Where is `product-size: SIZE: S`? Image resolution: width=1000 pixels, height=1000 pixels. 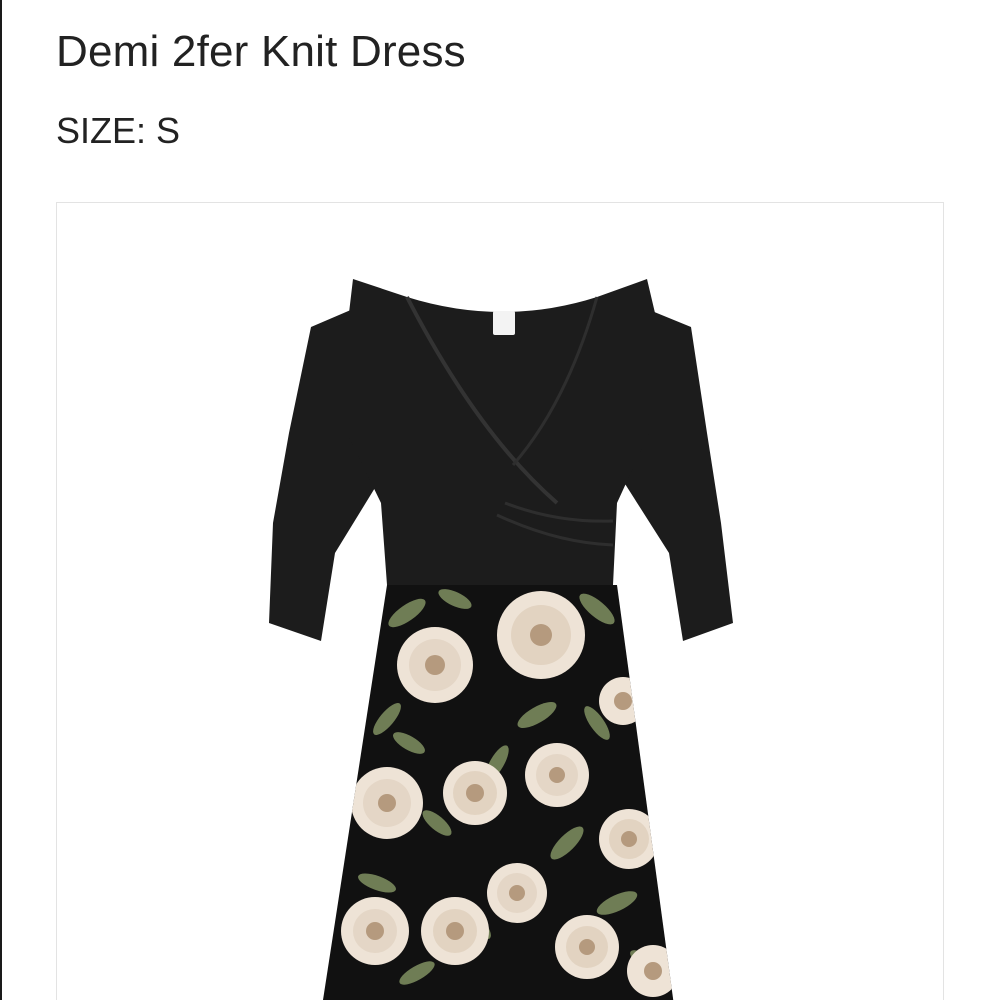
product-size: SIZE: S is located at coordinates (118, 130).